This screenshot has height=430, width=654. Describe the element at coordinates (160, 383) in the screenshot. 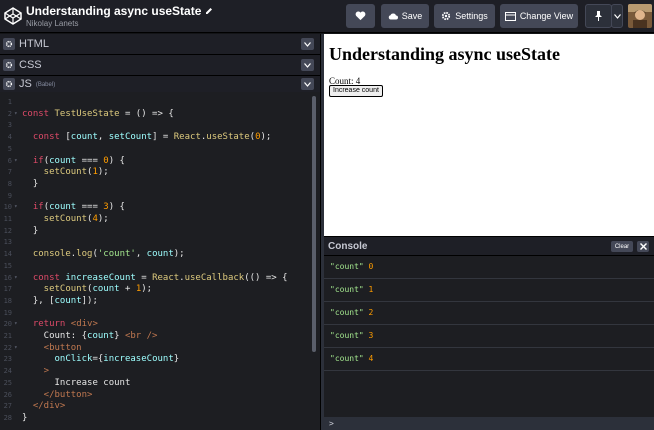

I see `code-line: 25 Increase count` at that location.